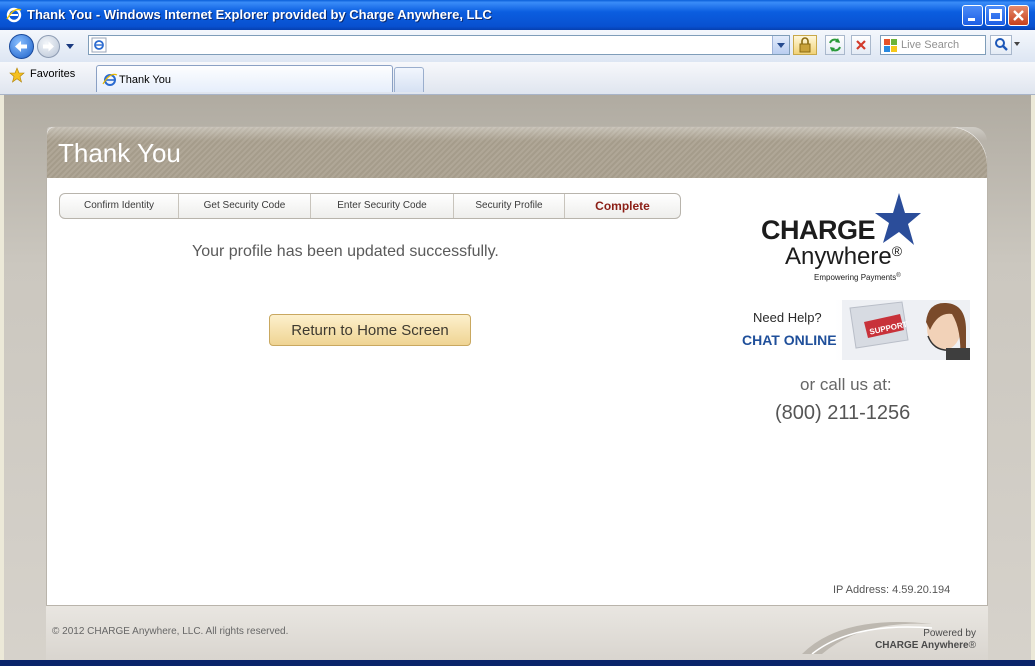 Image resolution: width=1035 pixels, height=666 pixels. I want to click on step-get-security-code: Get Security Code, so click(245, 206).